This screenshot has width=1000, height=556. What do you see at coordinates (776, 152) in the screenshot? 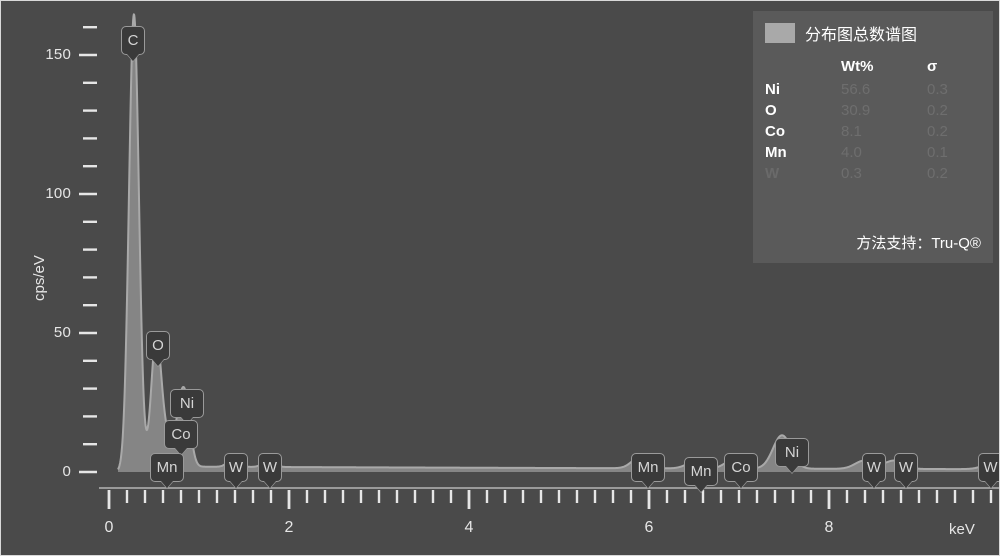
I see `cell-element: Mn` at bounding box center [776, 152].